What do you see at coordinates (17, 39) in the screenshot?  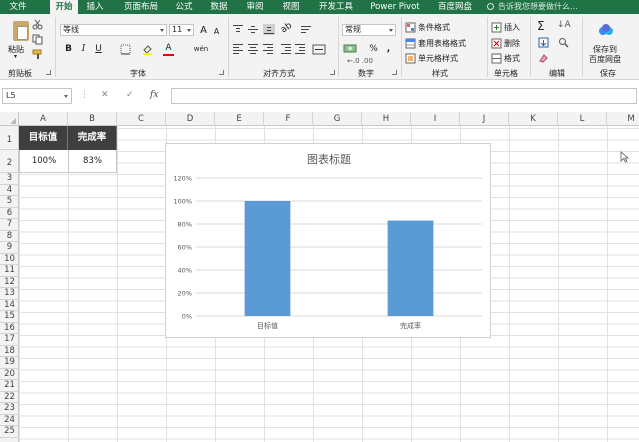 I see `paste-button: 粘贴 ▾` at bounding box center [17, 39].